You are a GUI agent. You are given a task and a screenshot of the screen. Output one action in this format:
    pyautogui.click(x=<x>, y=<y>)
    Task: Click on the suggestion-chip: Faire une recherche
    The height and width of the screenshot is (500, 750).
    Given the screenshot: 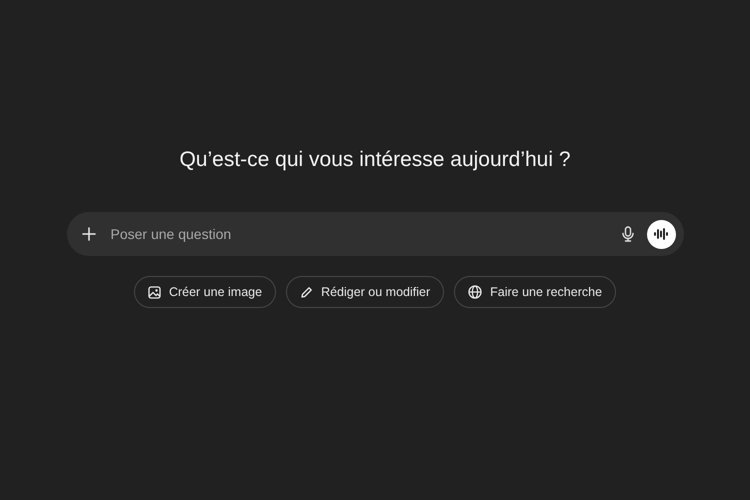 What is the action you would take?
    pyautogui.click(x=535, y=292)
    